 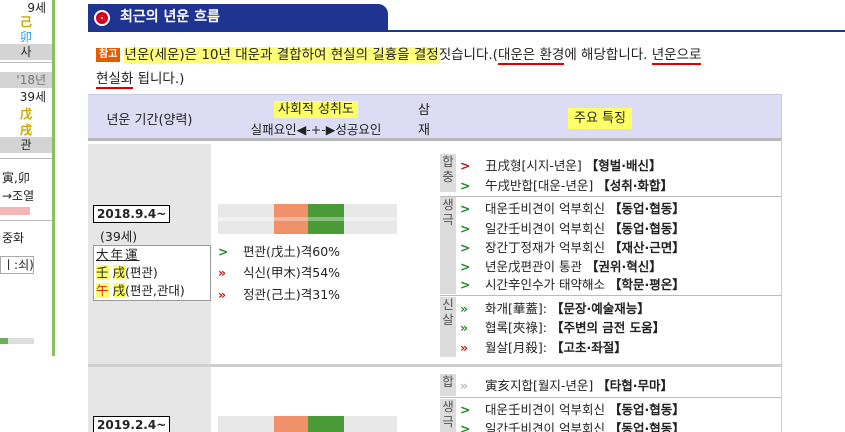 I want to click on sidebar-branch: 卯, so click(x=25, y=37).